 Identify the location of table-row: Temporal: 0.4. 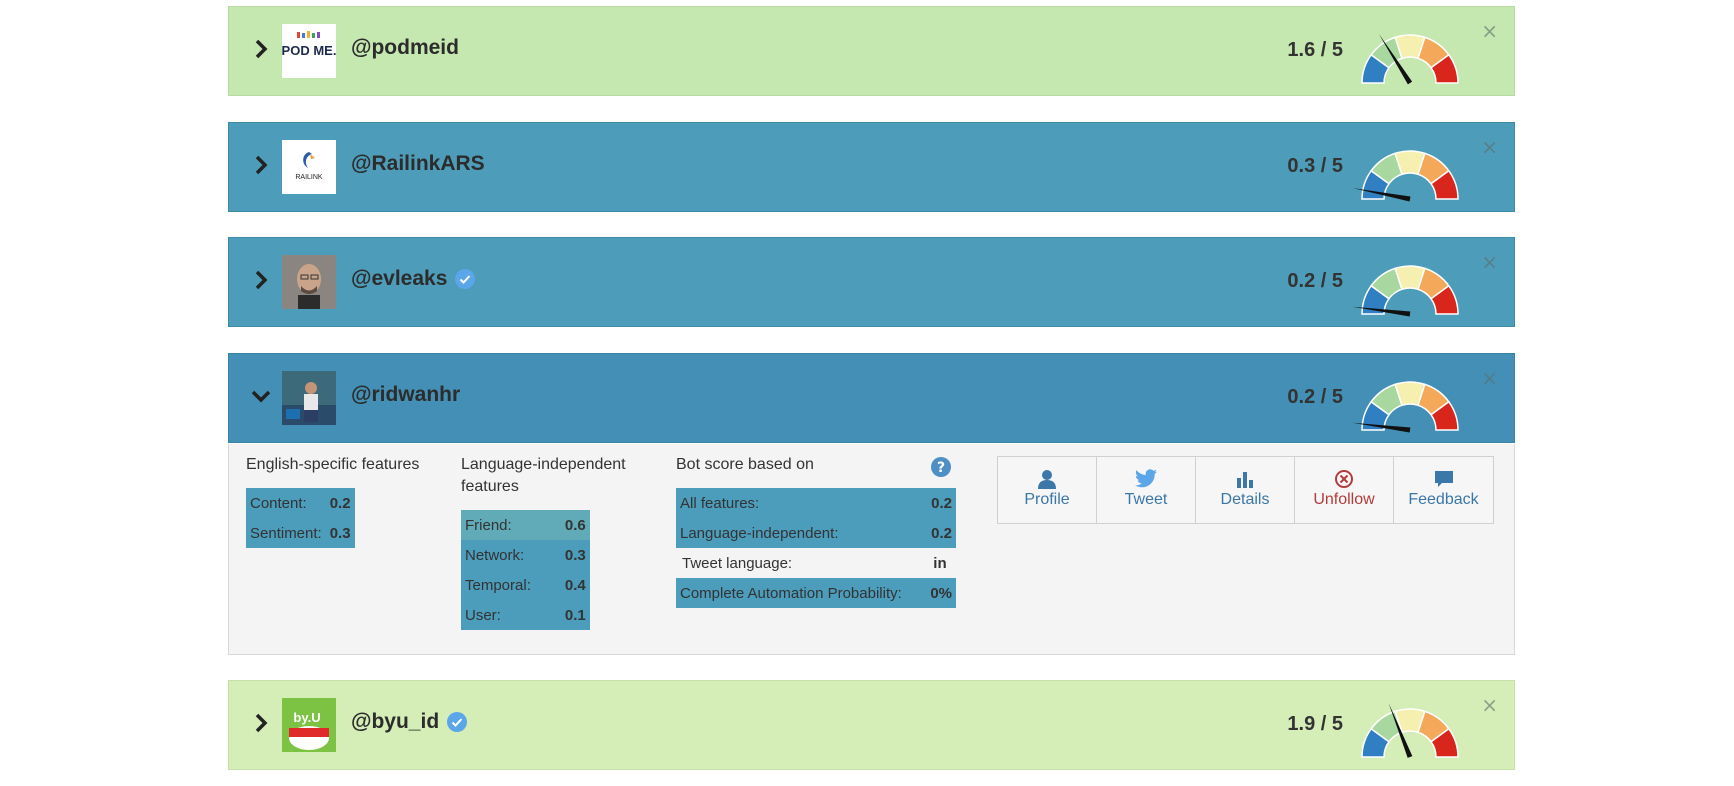
(525, 585).